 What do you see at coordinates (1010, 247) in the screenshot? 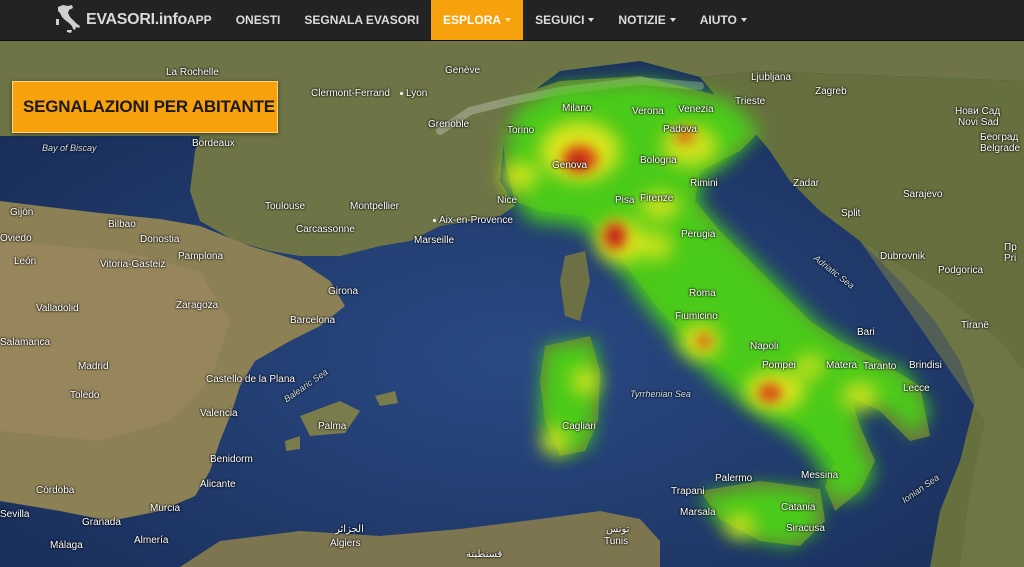
I see `map-label: Пр` at bounding box center [1010, 247].